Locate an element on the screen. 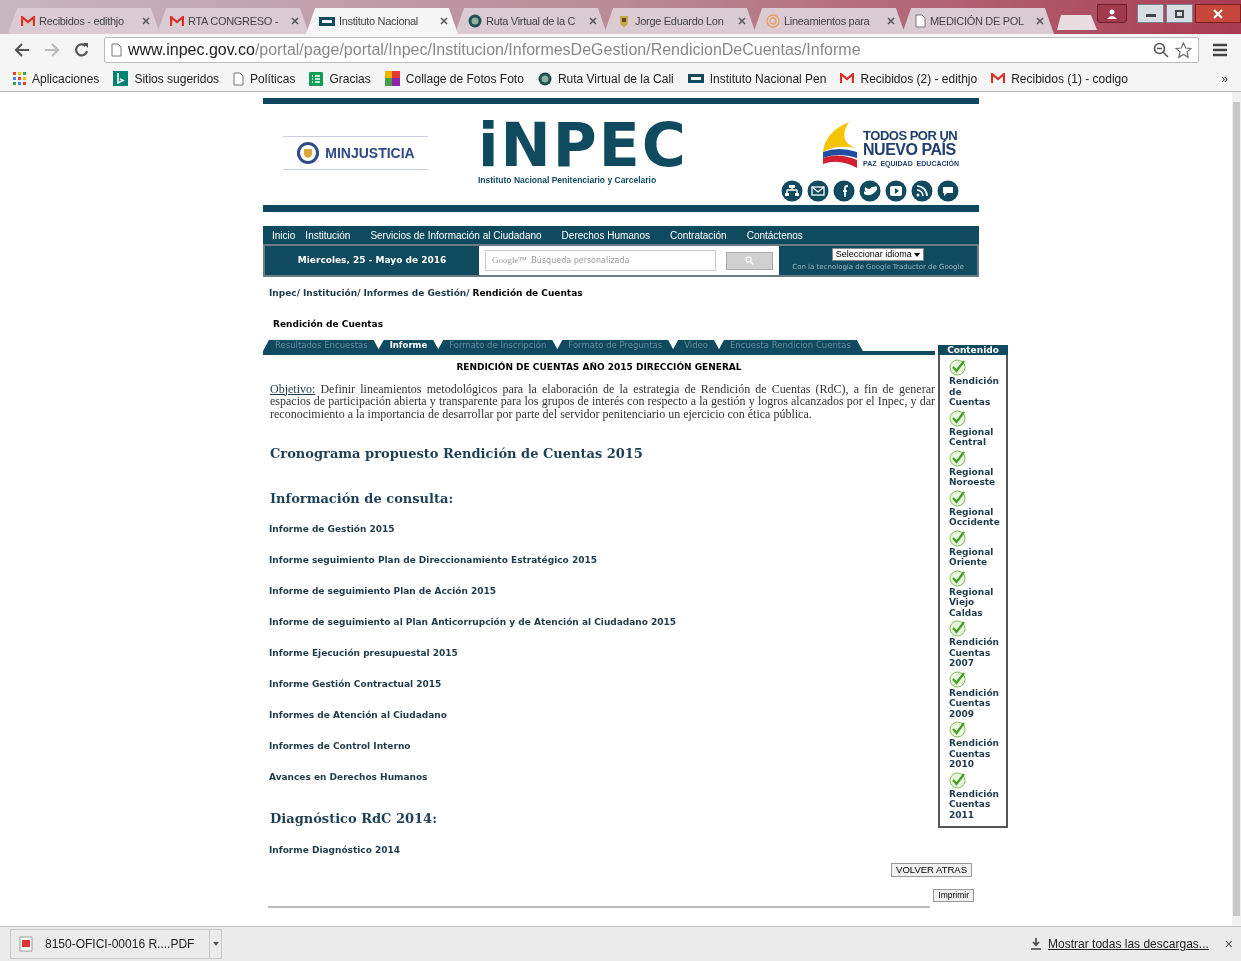  breadcrumb-link: Informes de Gestión/ is located at coordinates (416, 294).